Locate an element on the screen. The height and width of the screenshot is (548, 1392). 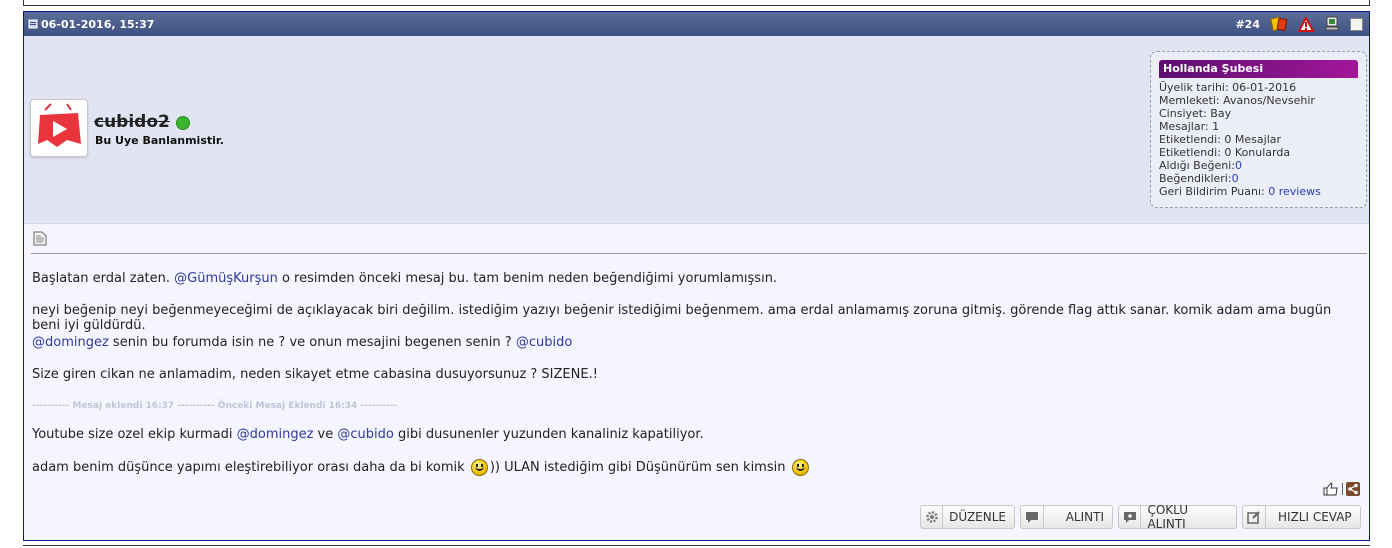
post-action-buttons: DÜZENLE ALINTI ÇOKLU ALINTI HIZLI CEVAP is located at coordinates (1140, 517).